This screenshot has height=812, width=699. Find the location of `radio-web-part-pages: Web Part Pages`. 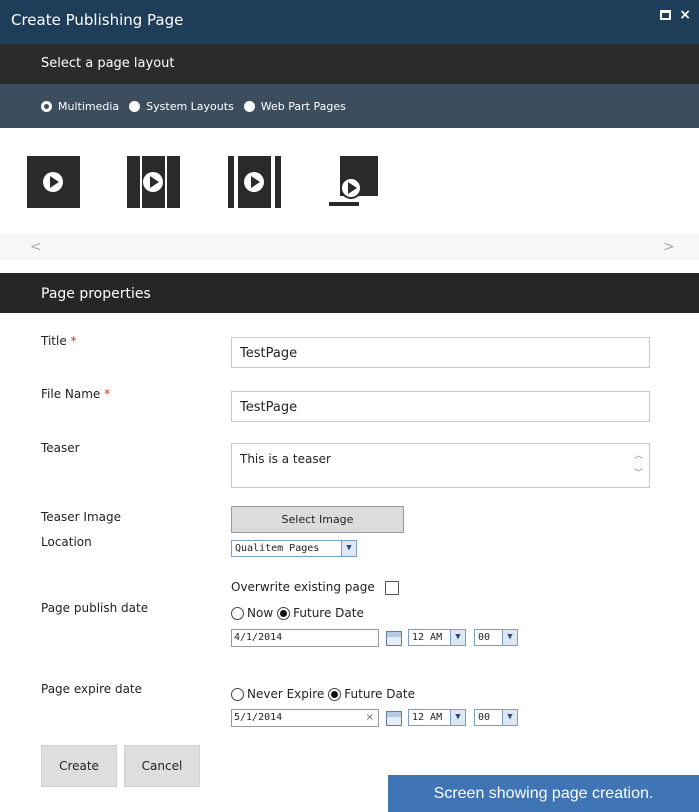

radio-web-part-pages: Web Part Pages is located at coordinates (294, 106).